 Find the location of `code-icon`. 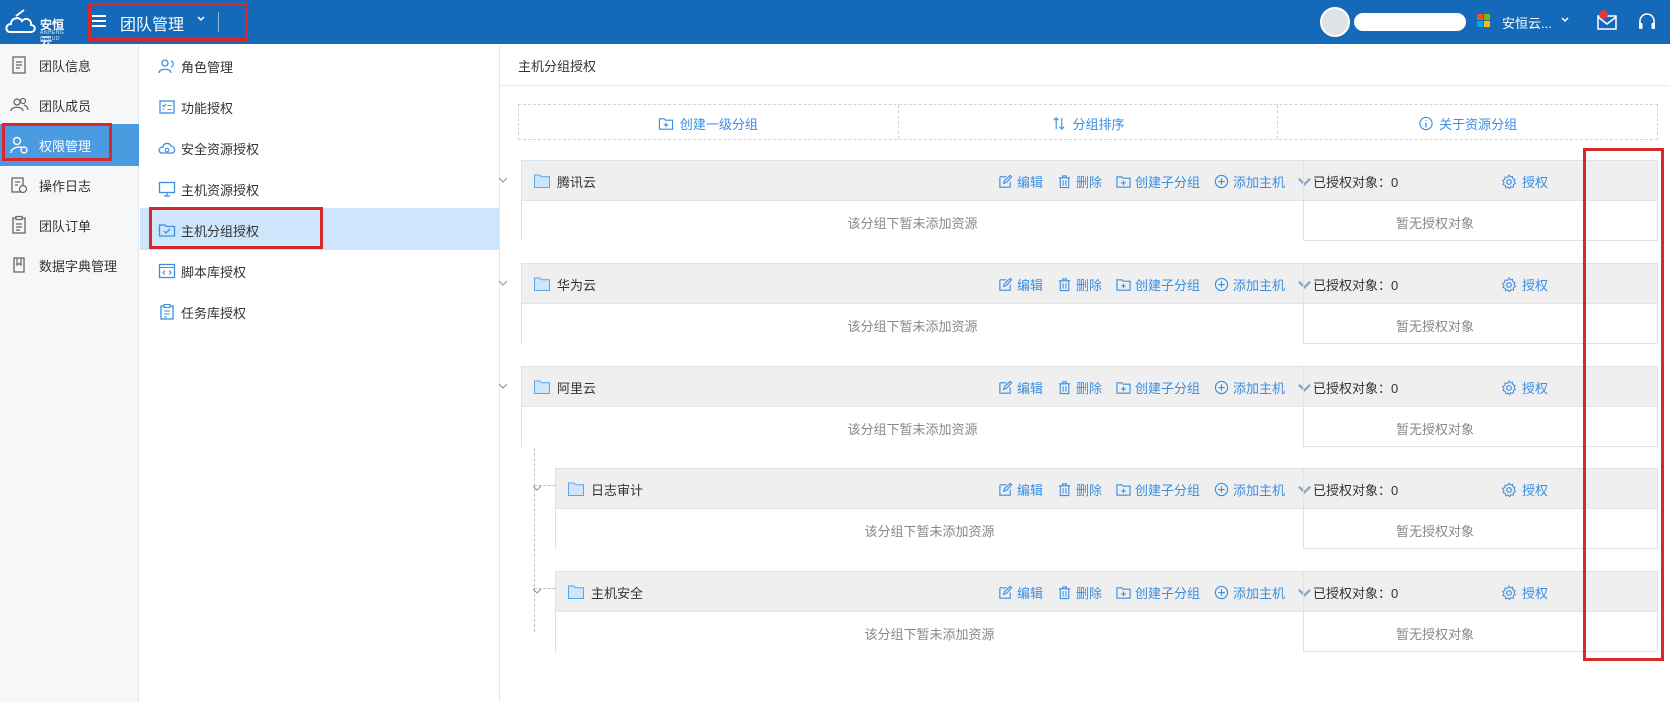

code-icon is located at coordinates (167, 271).